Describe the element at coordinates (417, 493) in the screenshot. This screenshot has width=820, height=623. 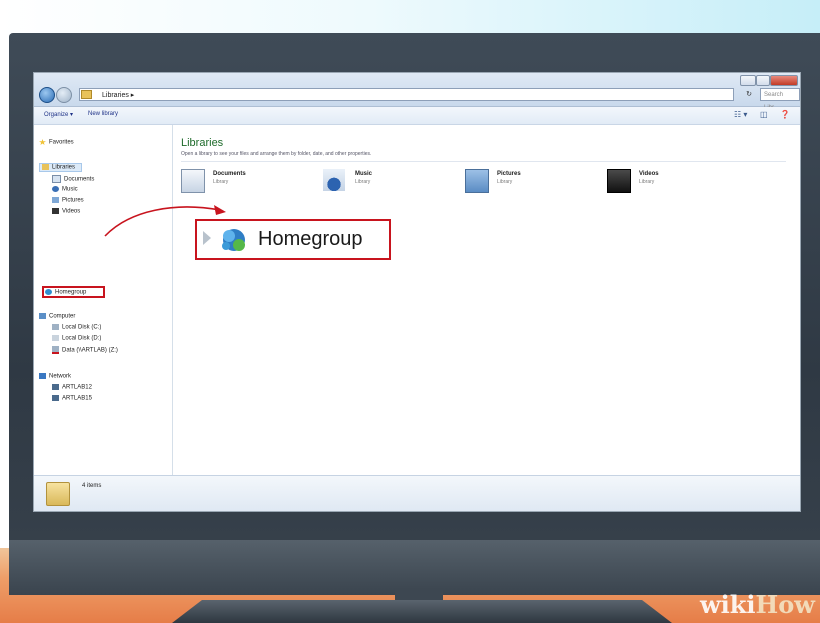
I see `status-bar: 4 items` at that location.